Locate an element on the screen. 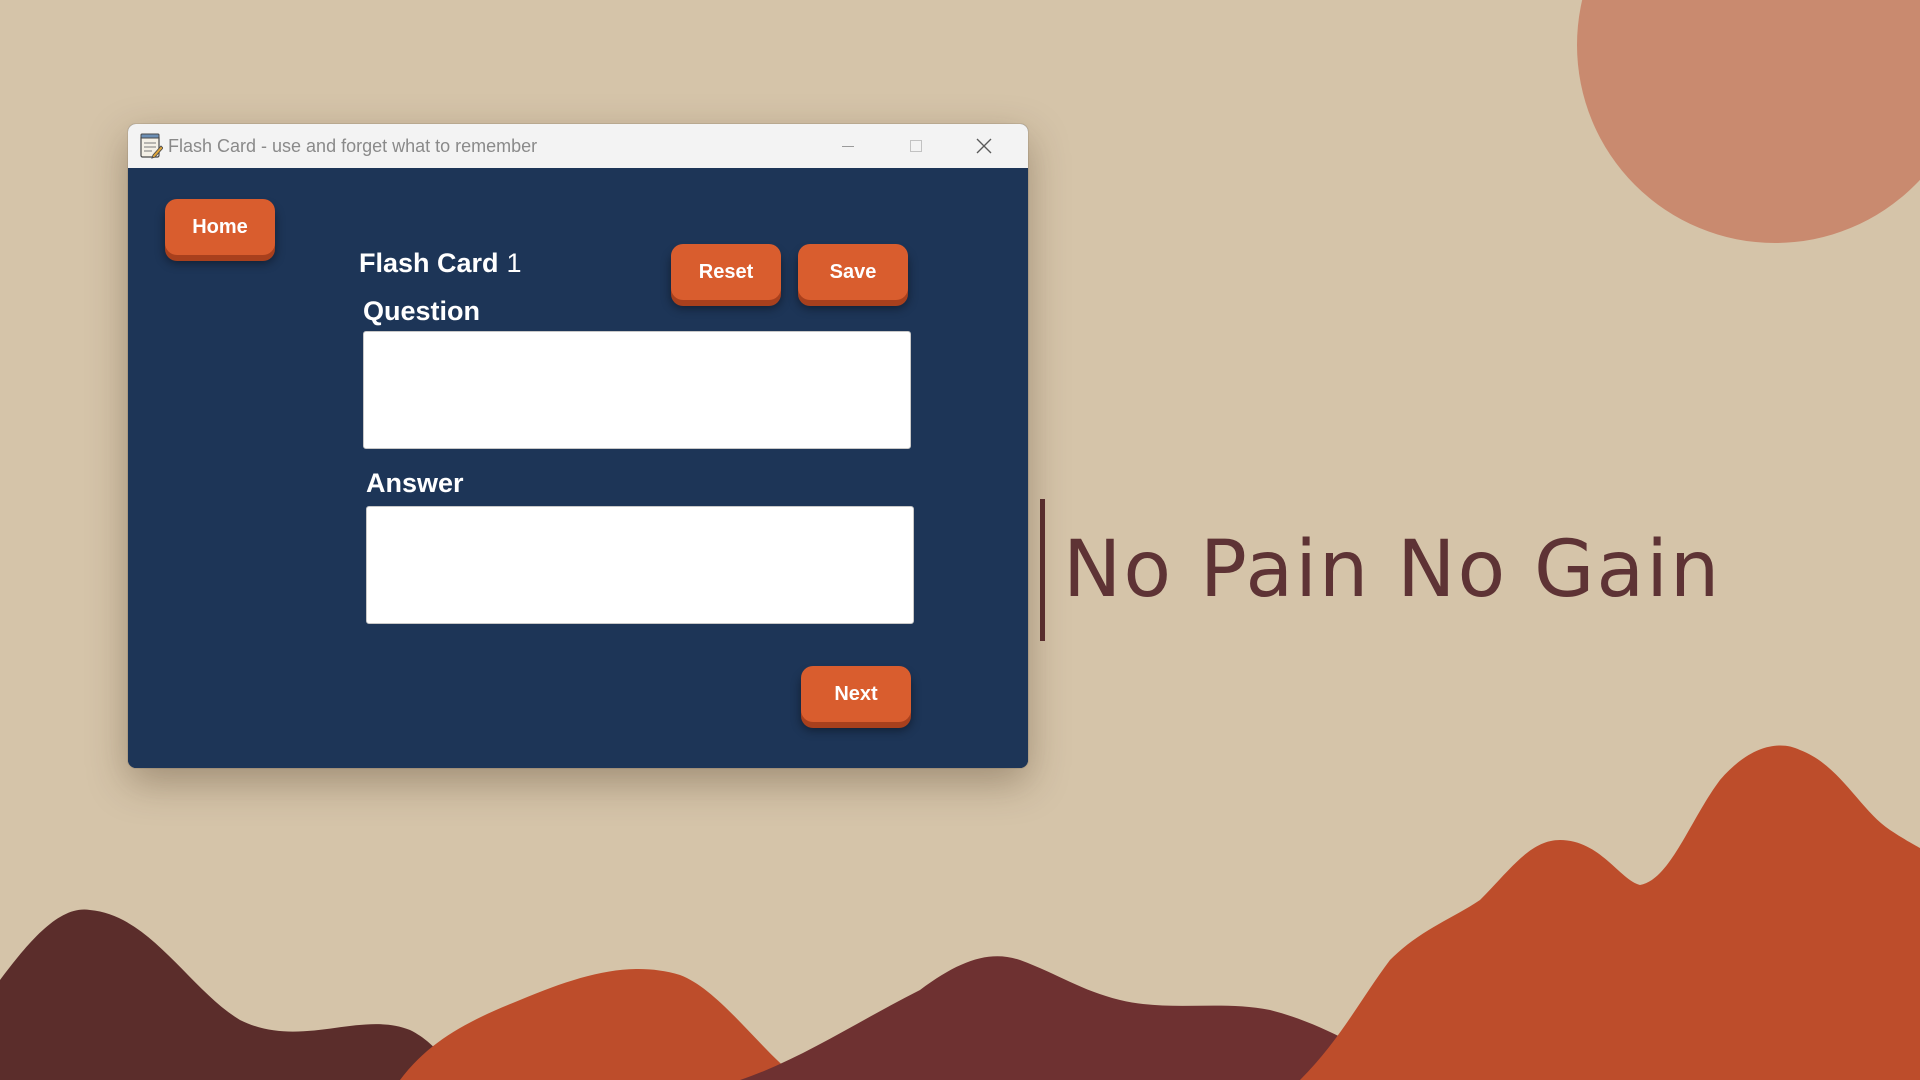 This screenshot has height=1080, width=1920. notepad-icon is located at coordinates (151, 146).